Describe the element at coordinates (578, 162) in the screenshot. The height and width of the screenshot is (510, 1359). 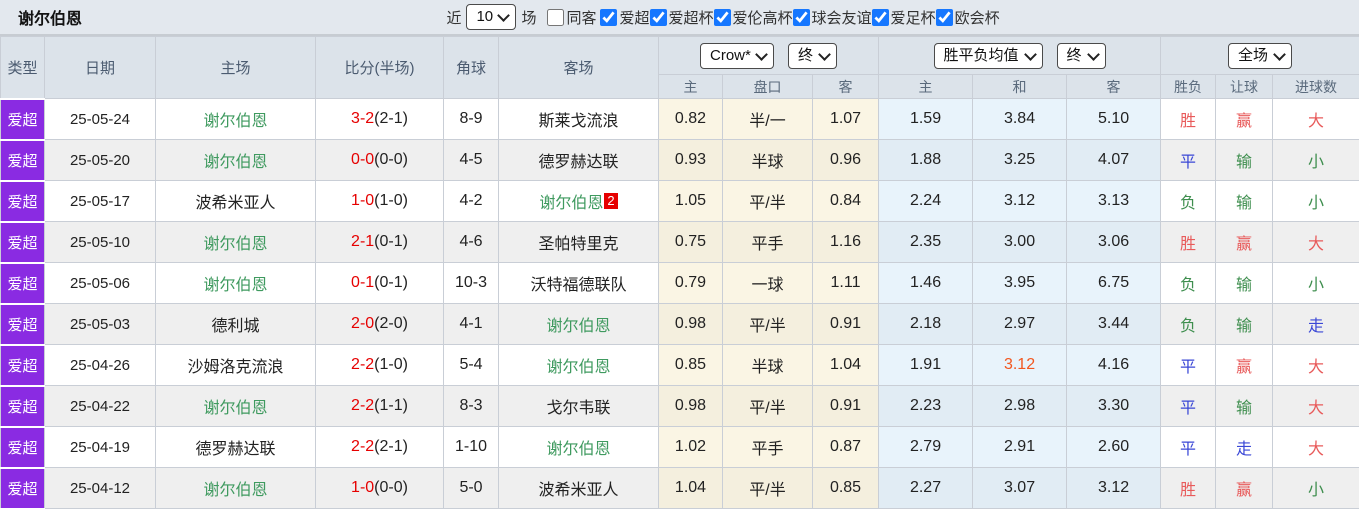
I see `away-team: 德罗赫达联` at that location.